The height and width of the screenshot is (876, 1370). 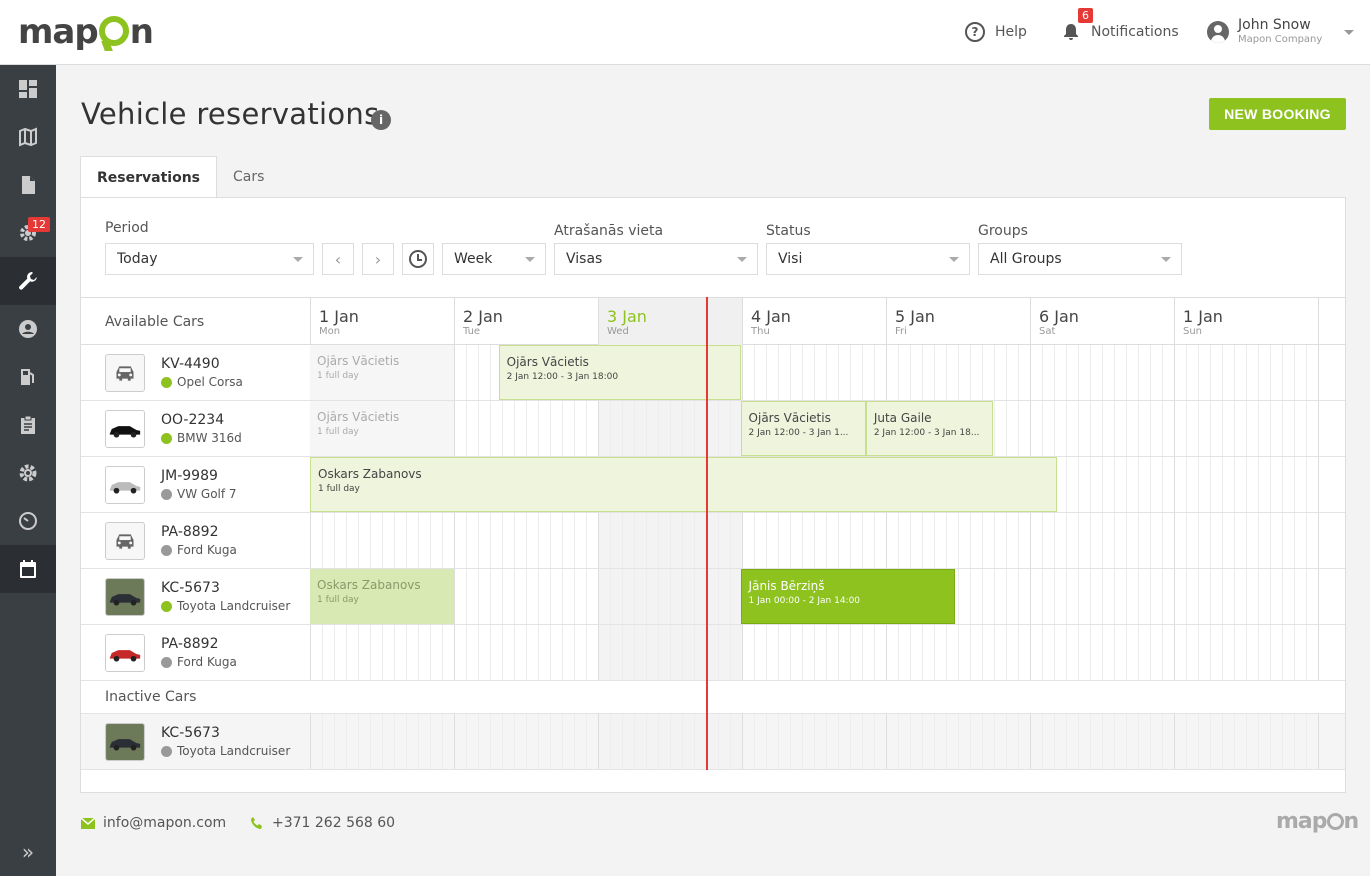 What do you see at coordinates (28, 852) in the screenshot?
I see `sidebar-expand-icon: »` at bounding box center [28, 852].